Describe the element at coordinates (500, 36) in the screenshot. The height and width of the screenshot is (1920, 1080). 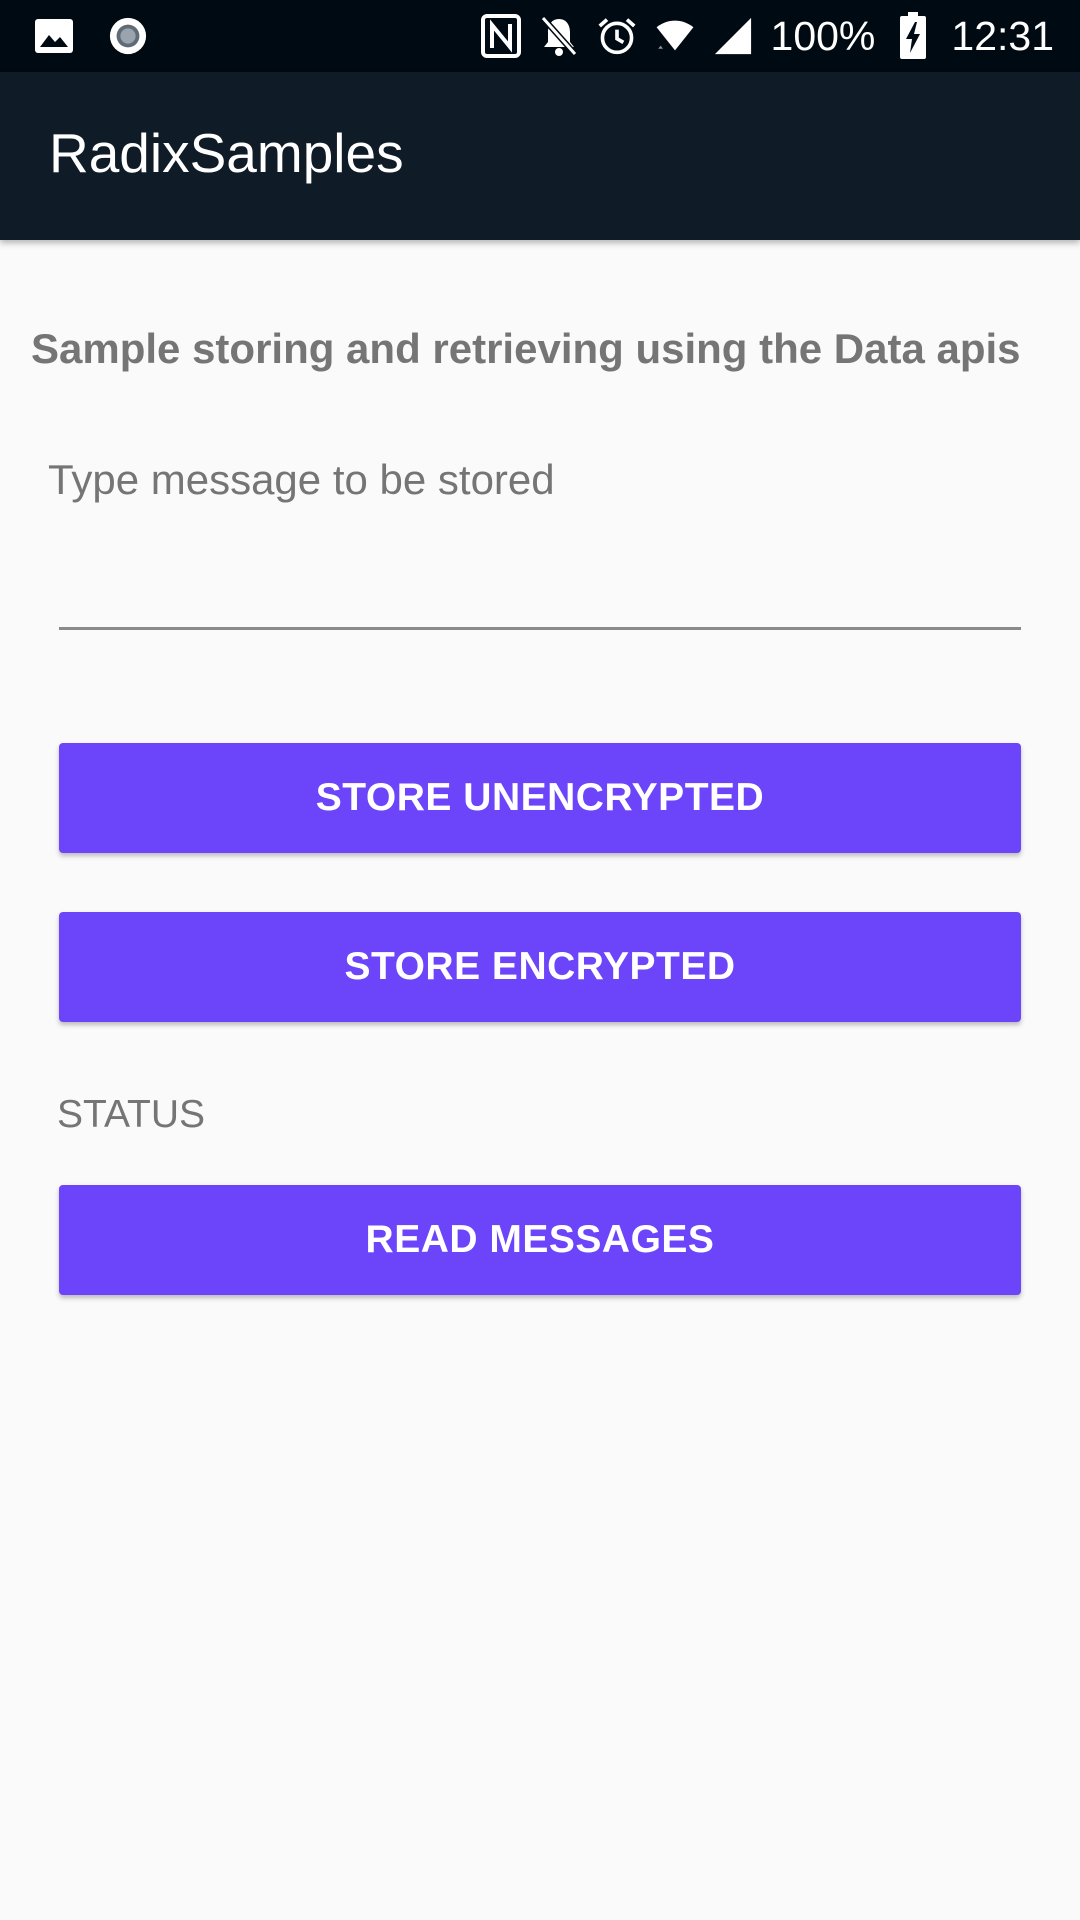
I see `nfc-icon` at that location.